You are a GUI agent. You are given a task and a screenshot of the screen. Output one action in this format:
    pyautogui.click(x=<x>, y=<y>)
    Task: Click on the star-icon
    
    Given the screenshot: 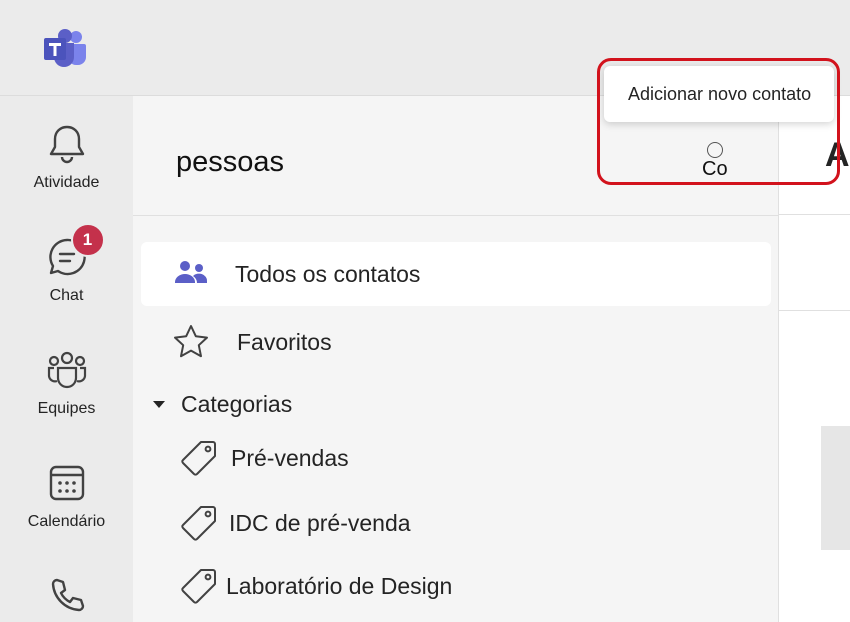 What is the action you would take?
    pyautogui.click(x=191, y=342)
    